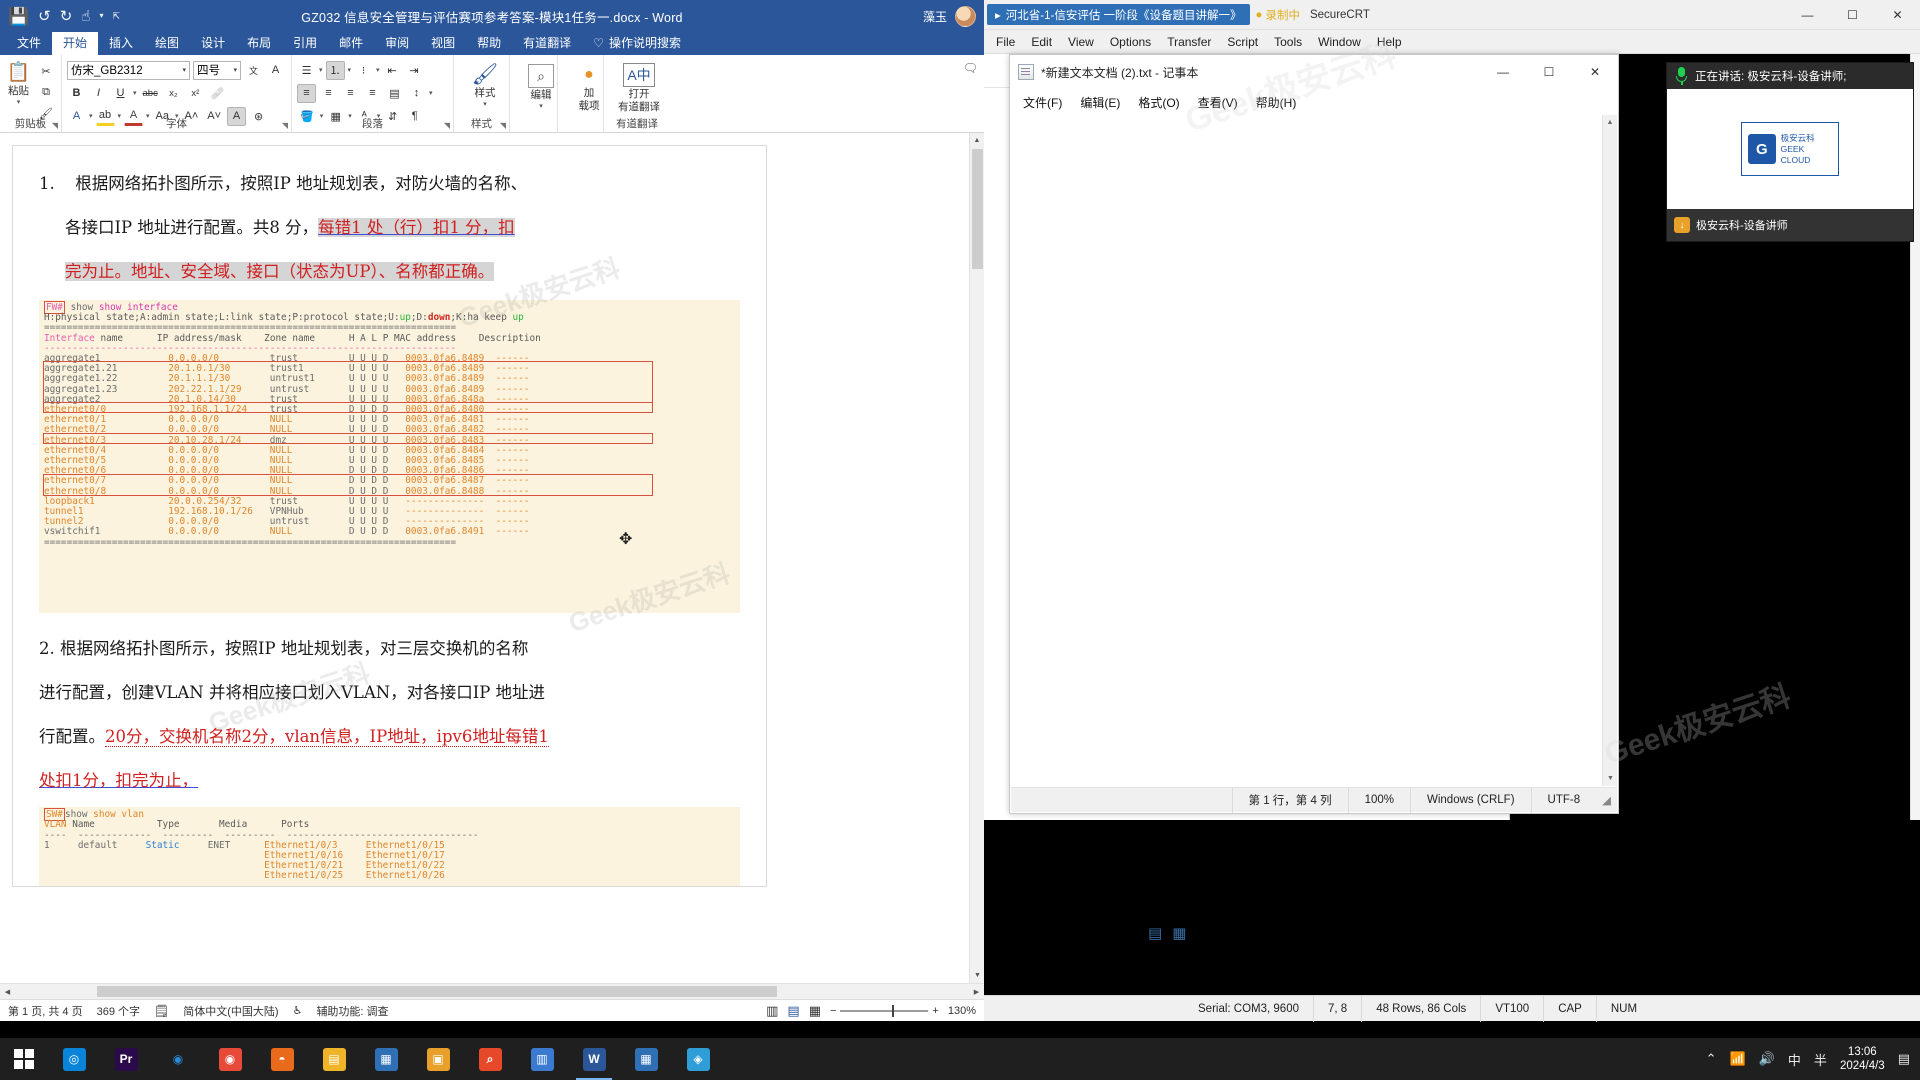 This screenshot has height=1080, width=1920. I want to click on status-words: 369 个字, so click(118, 1011).